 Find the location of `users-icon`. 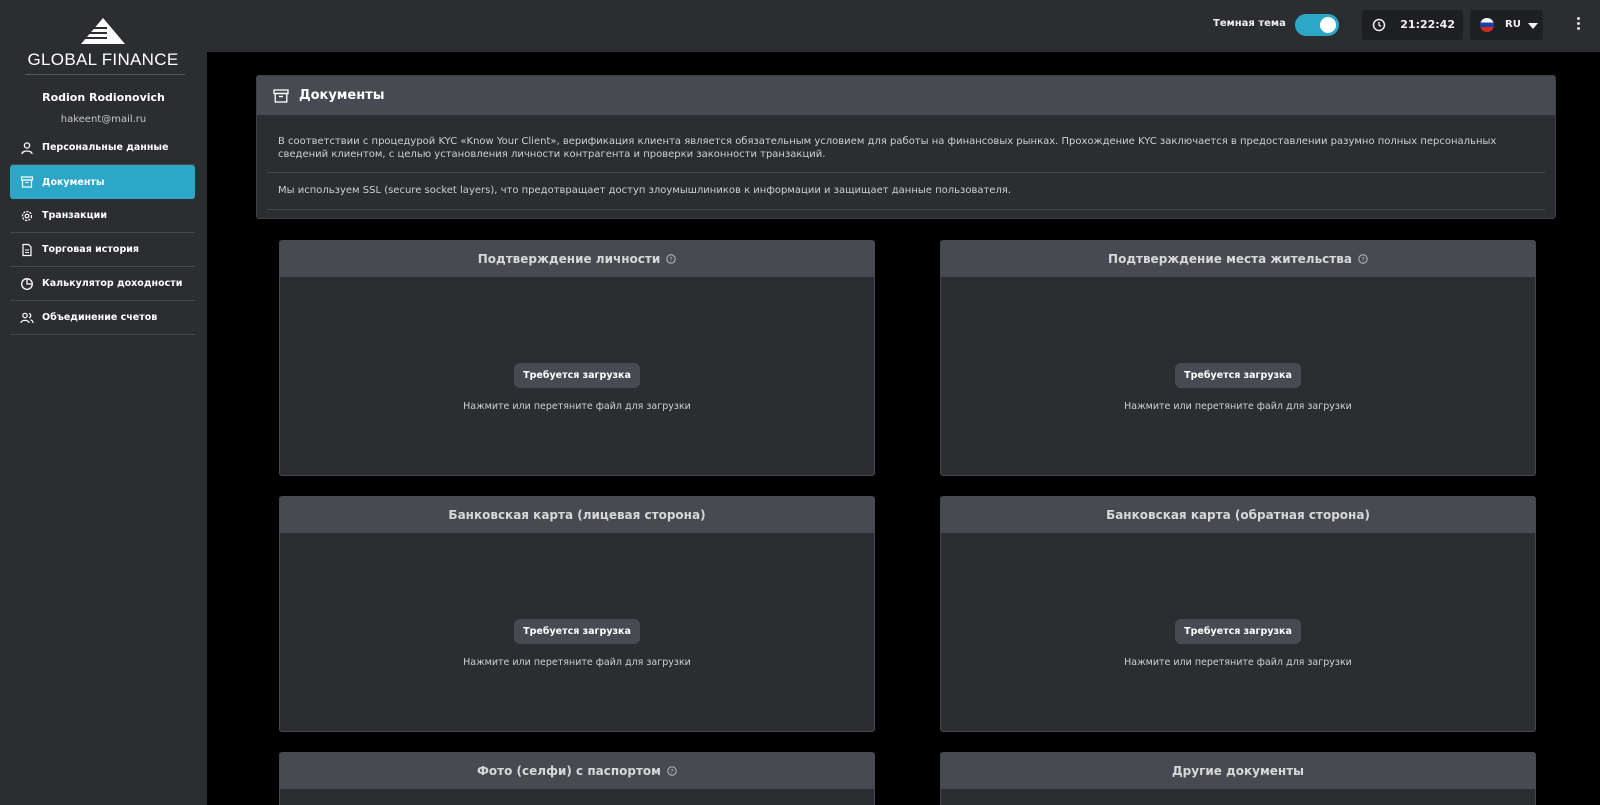

users-icon is located at coordinates (27, 317).